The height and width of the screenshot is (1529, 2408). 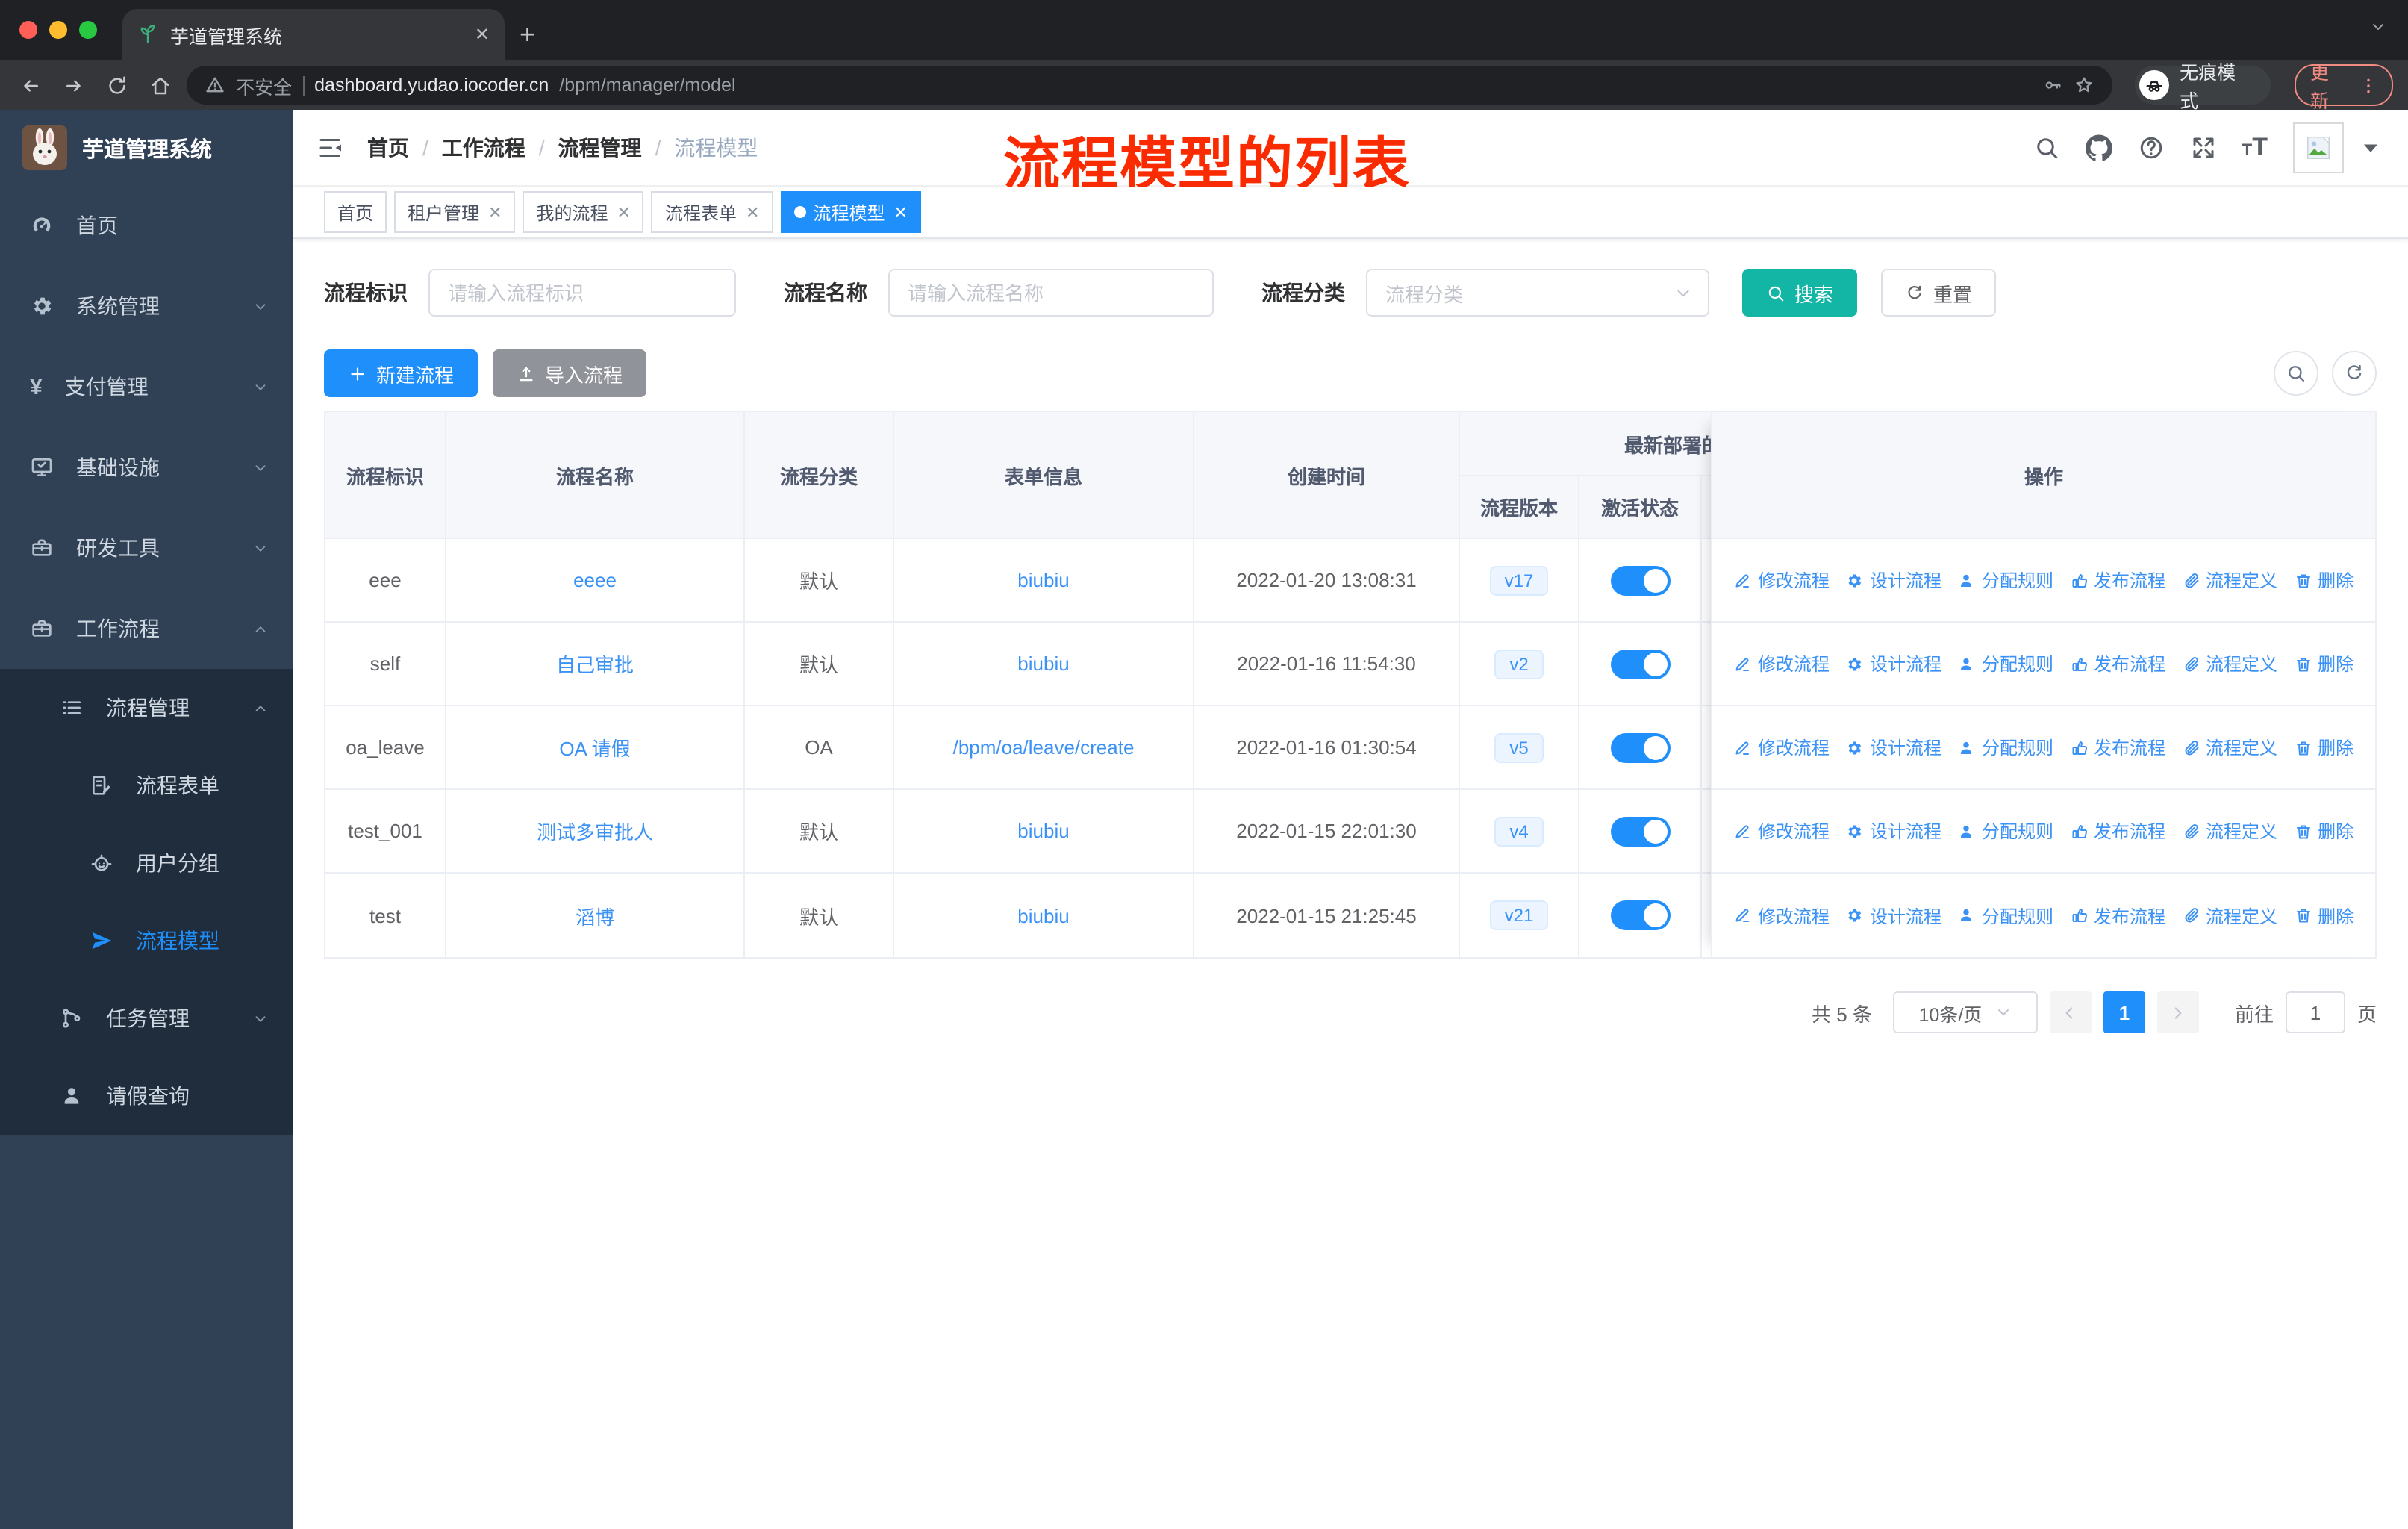 I want to click on sidebar-item-process-model: 流程模型, so click(x=146, y=941).